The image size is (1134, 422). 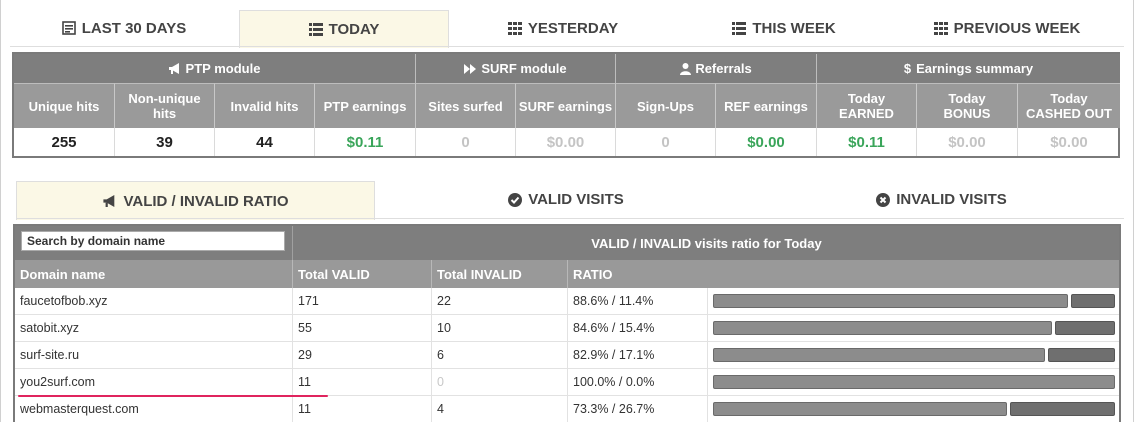 I want to click on col-total-invalid: Total INVALID, so click(x=499, y=274).